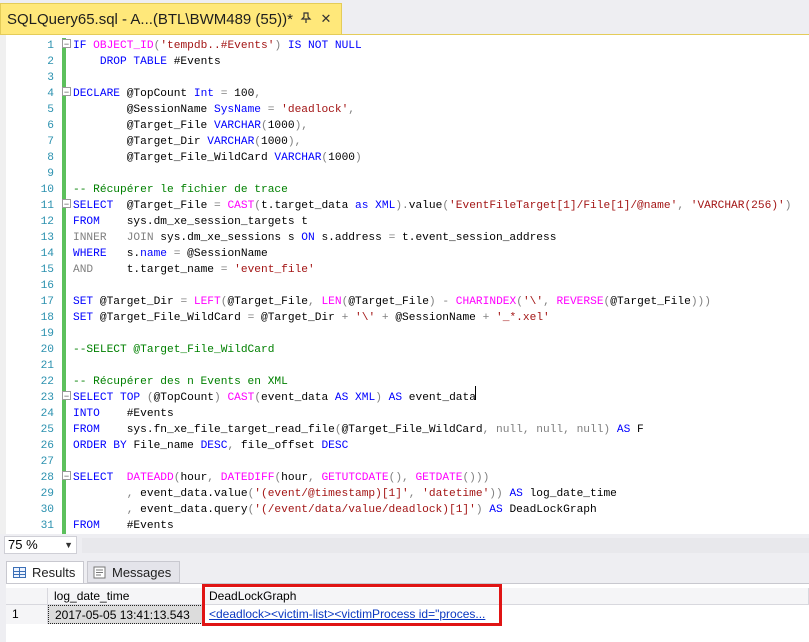 The height and width of the screenshot is (642, 809). What do you see at coordinates (47, 238) in the screenshot?
I see `line-number: 13` at bounding box center [47, 238].